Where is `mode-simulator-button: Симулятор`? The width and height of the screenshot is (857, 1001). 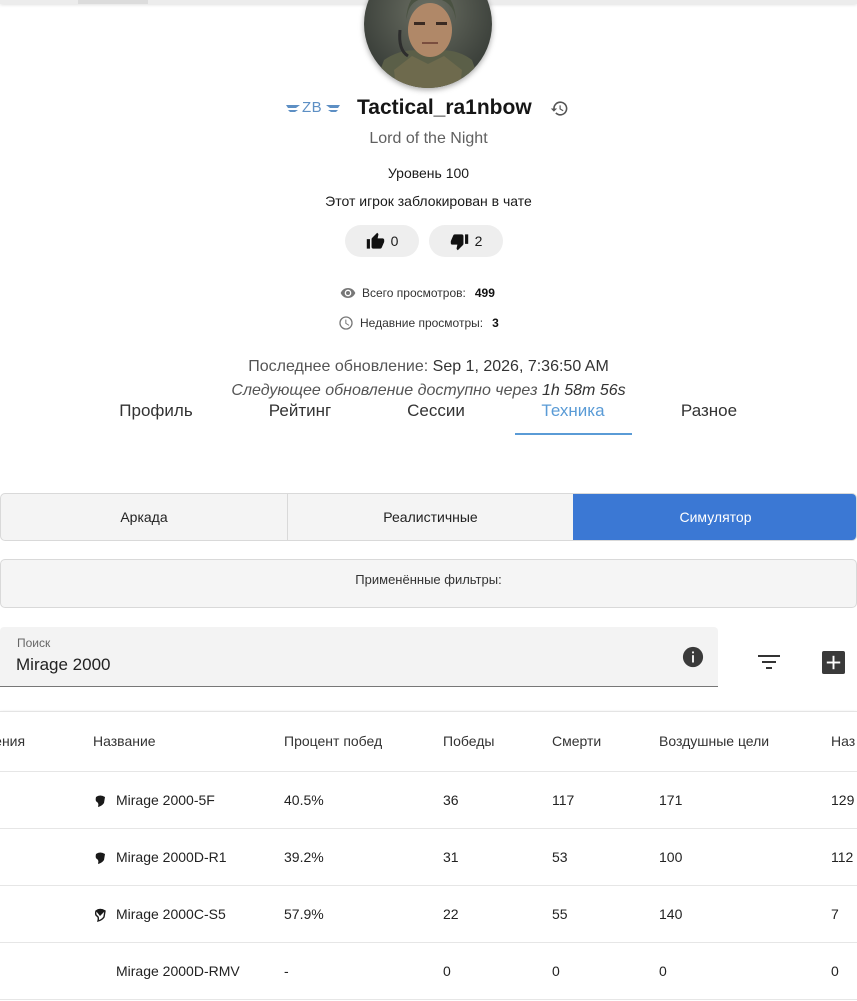
mode-simulator-button: Симулятор is located at coordinates (714, 517).